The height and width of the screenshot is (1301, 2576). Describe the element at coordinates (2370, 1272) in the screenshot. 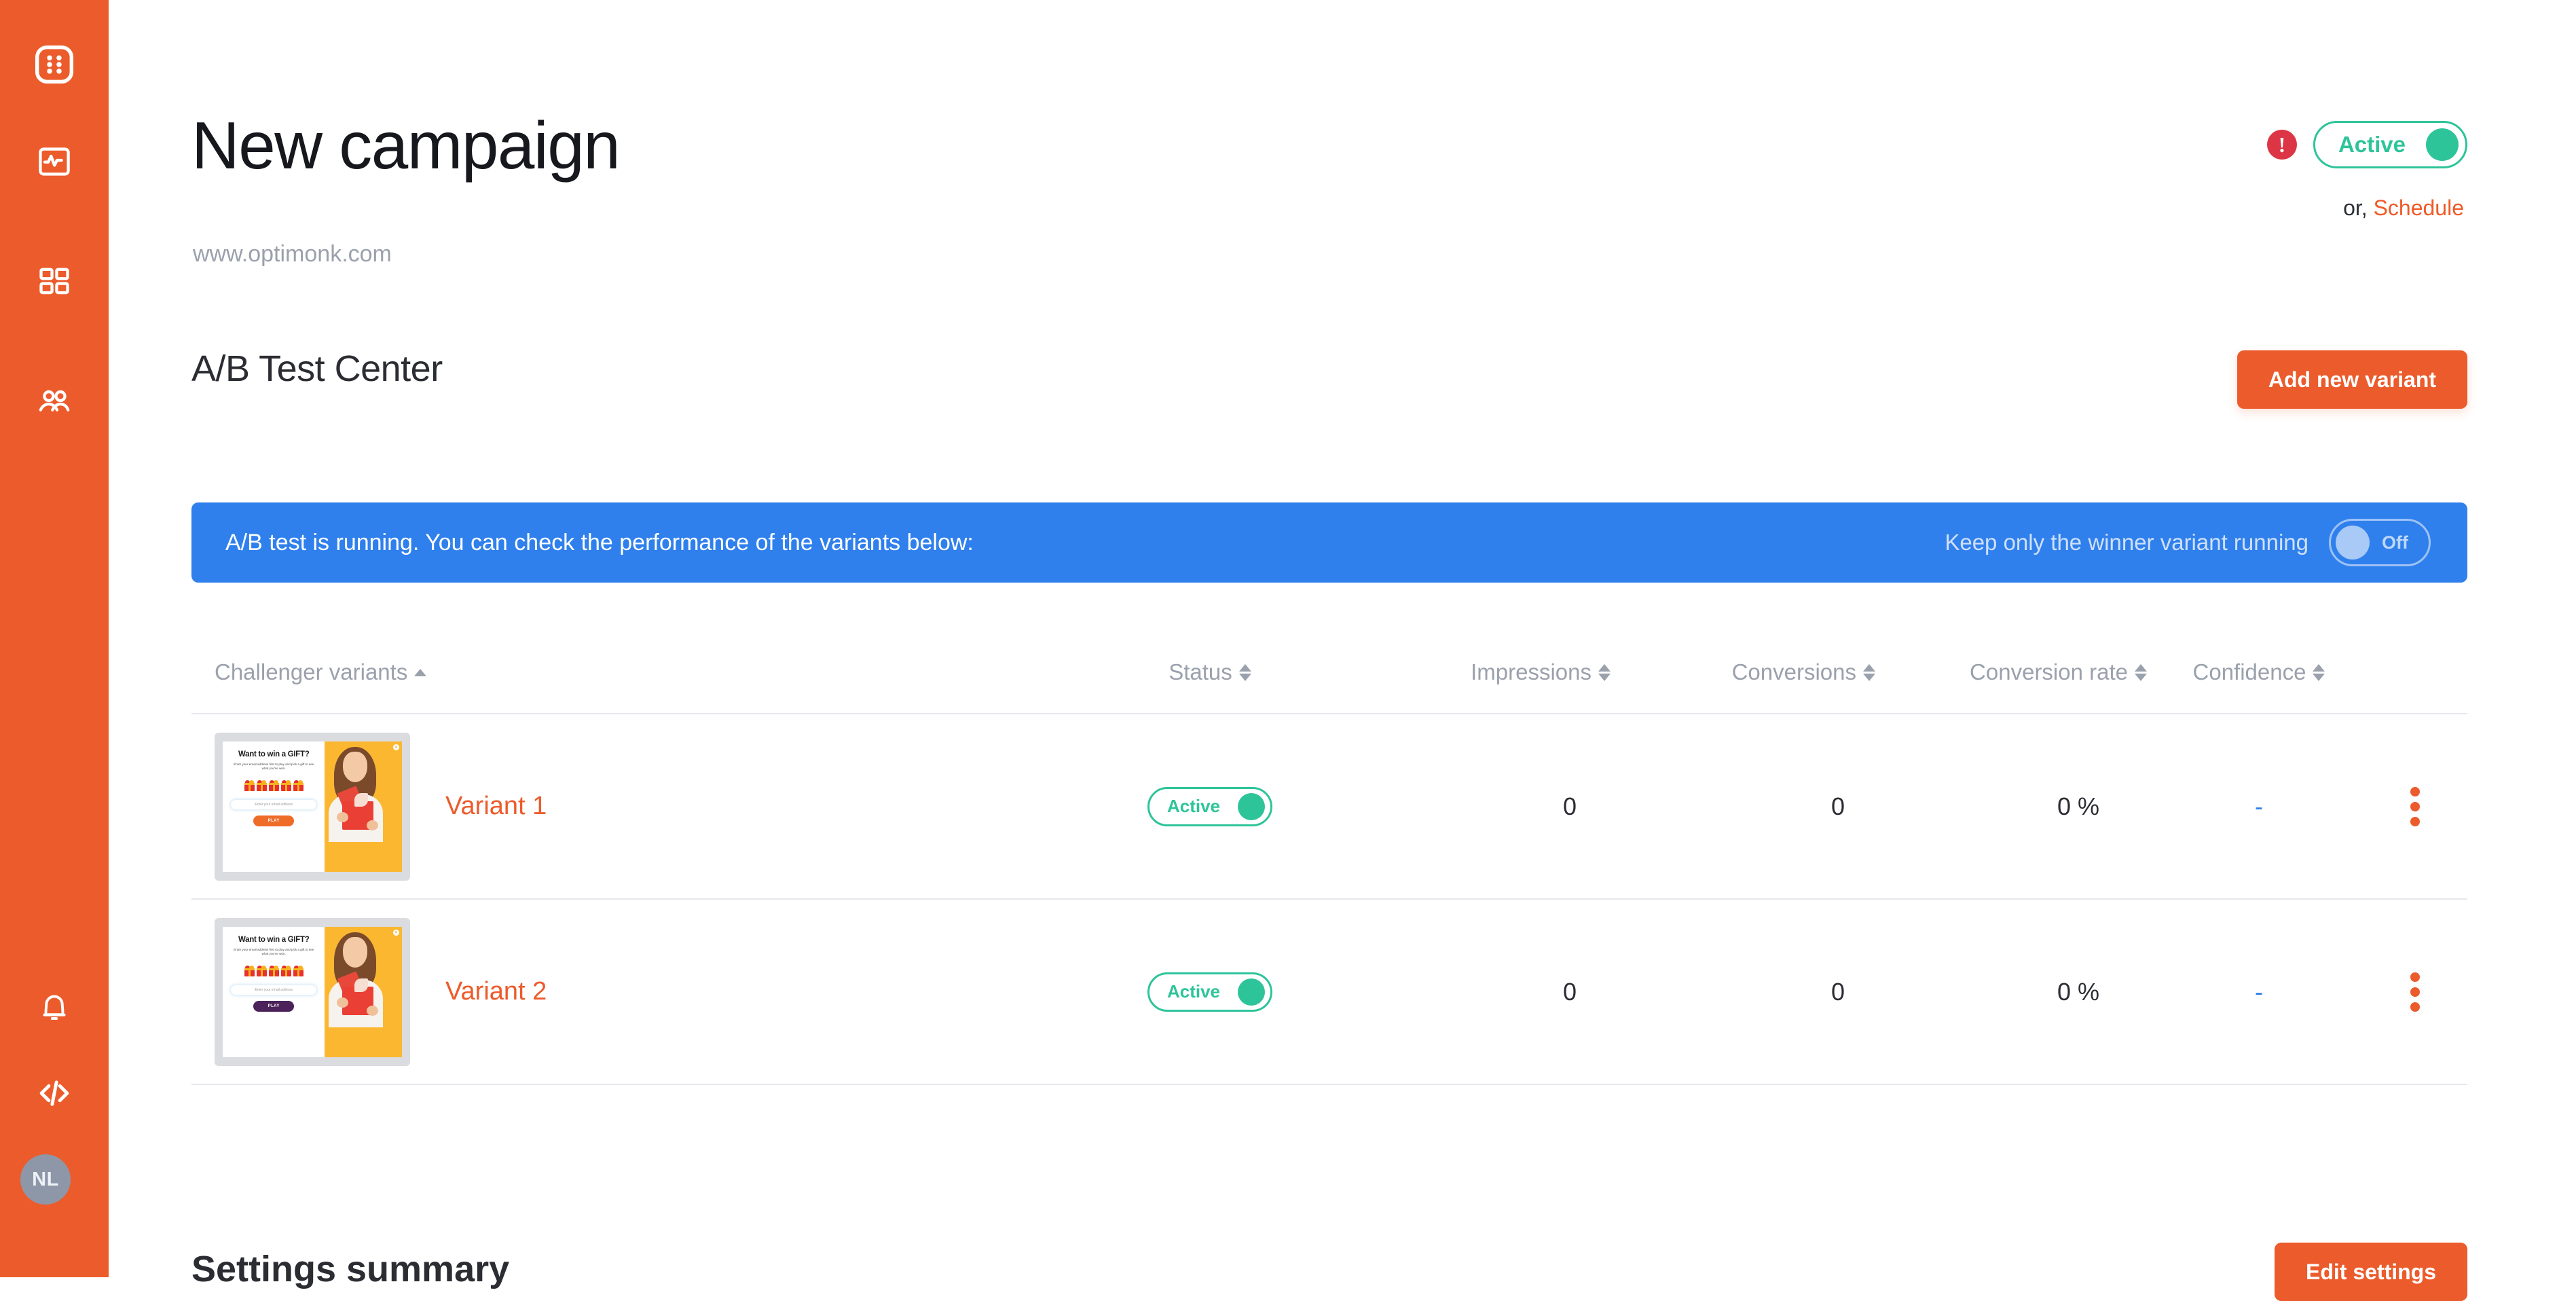

I see `edit-settings-button: Edit settings` at that location.